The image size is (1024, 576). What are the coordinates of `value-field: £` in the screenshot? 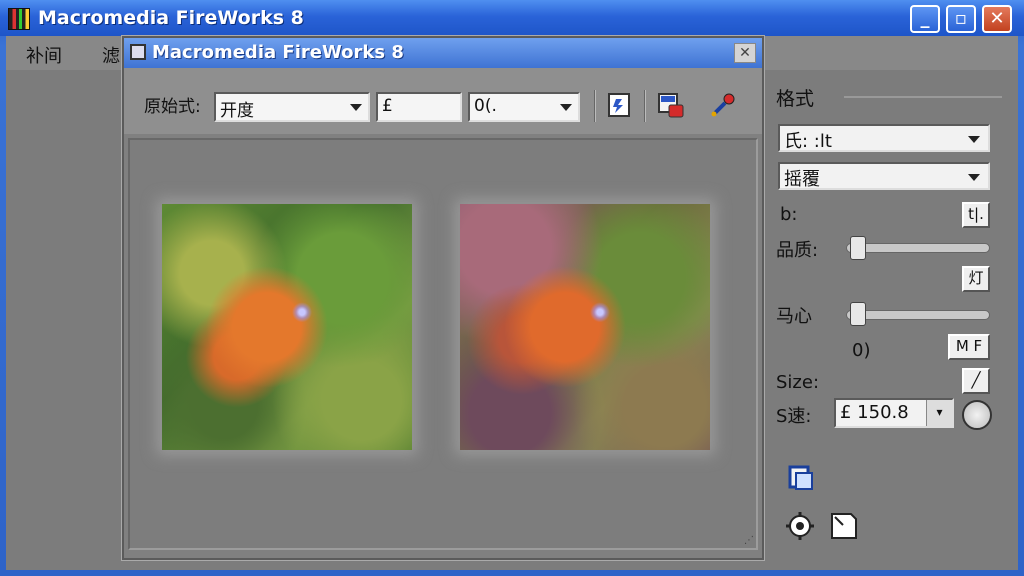 It's located at (419, 107).